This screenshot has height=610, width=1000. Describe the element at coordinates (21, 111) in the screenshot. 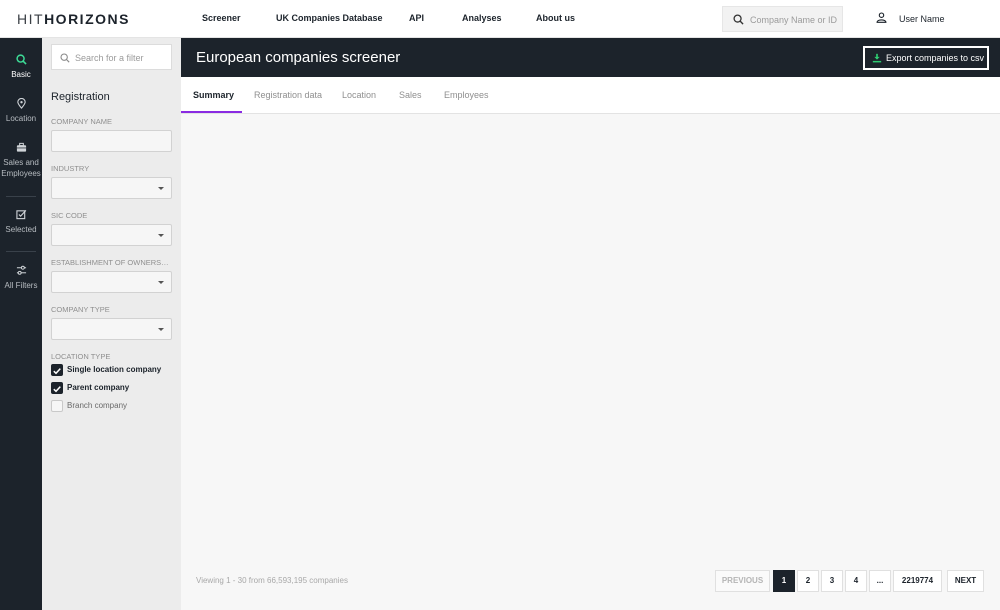

I see `rail-item-location: Location` at that location.